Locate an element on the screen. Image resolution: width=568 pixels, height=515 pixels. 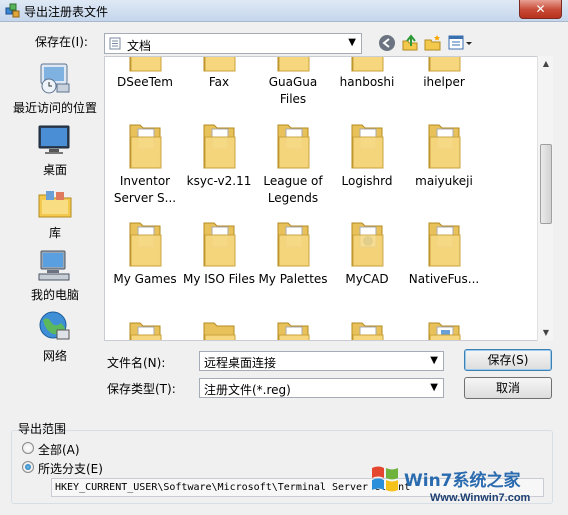
scroll-thumb is located at coordinates (546, 184).